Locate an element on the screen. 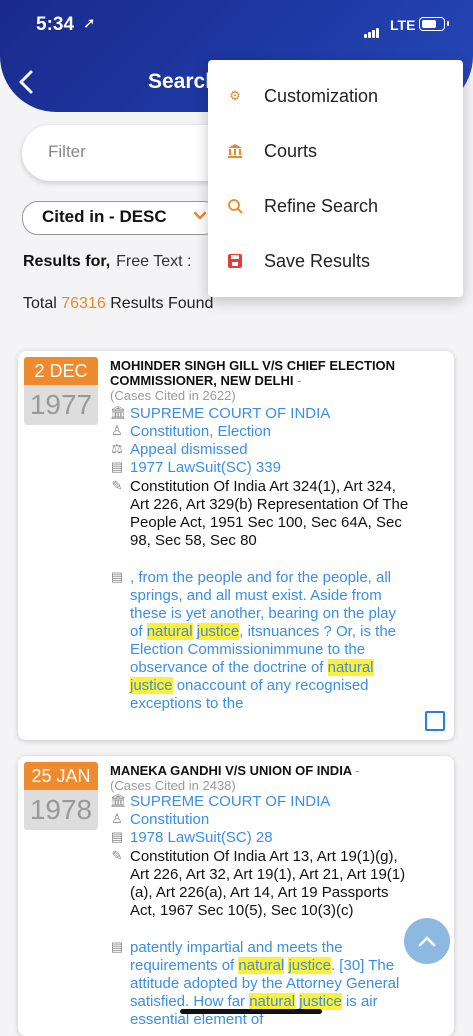  results-count: 76316 is located at coordinates (83, 303).